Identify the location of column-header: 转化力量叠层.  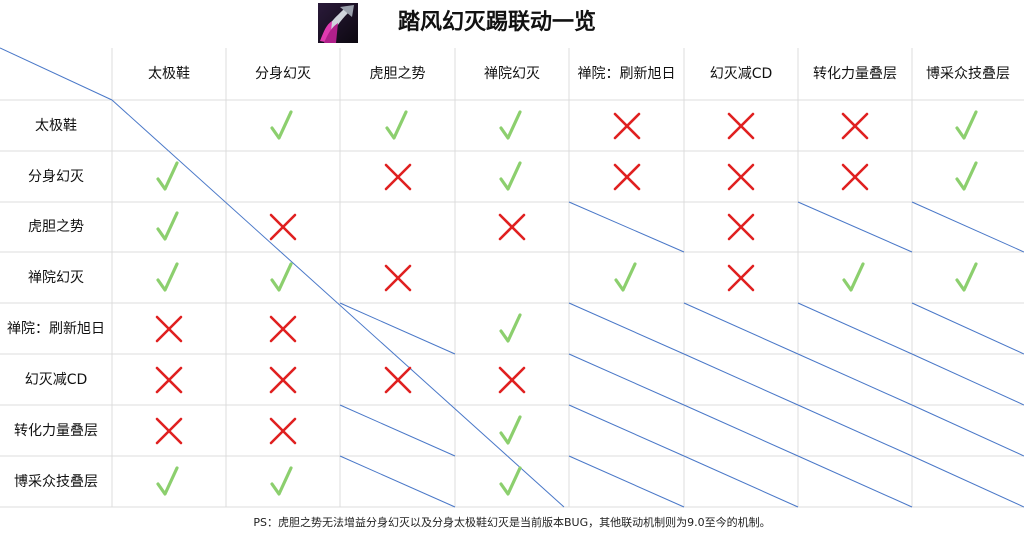
(855, 74).